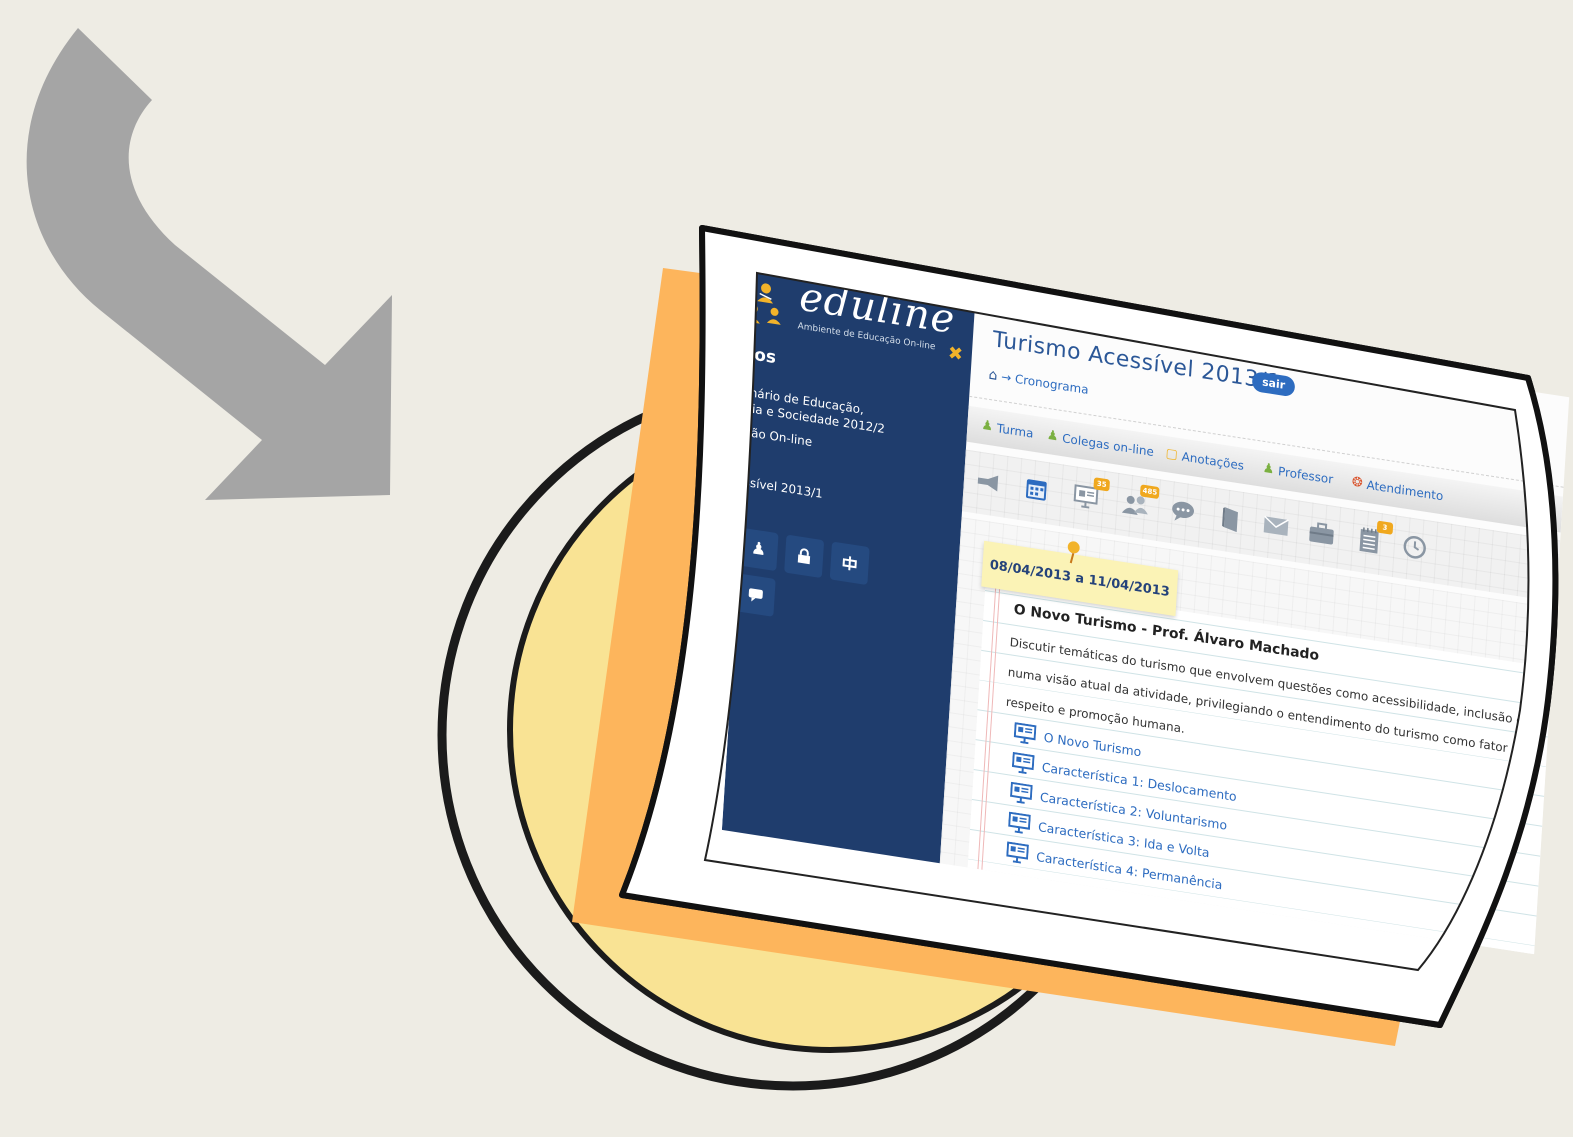 The height and width of the screenshot is (1137, 1573). I want to click on agenda-button: 3, so click(1373, 538).